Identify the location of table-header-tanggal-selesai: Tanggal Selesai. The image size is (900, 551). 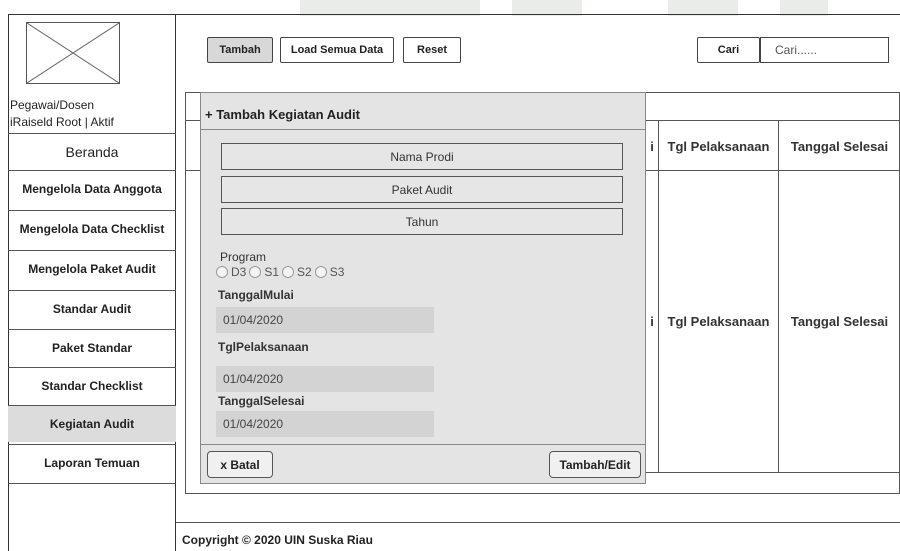
(839, 146).